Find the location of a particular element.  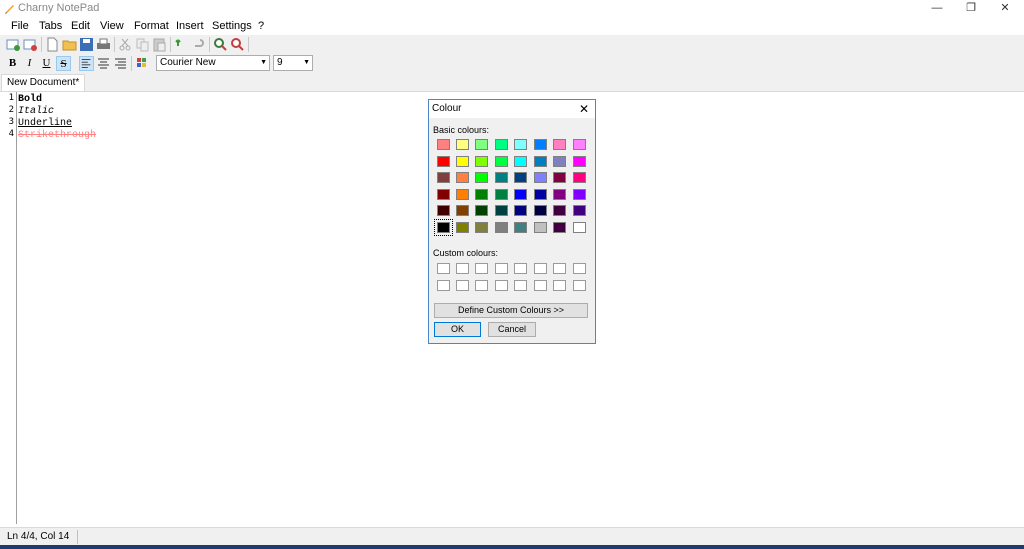

align-right-icon is located at coordinates (120, 63).